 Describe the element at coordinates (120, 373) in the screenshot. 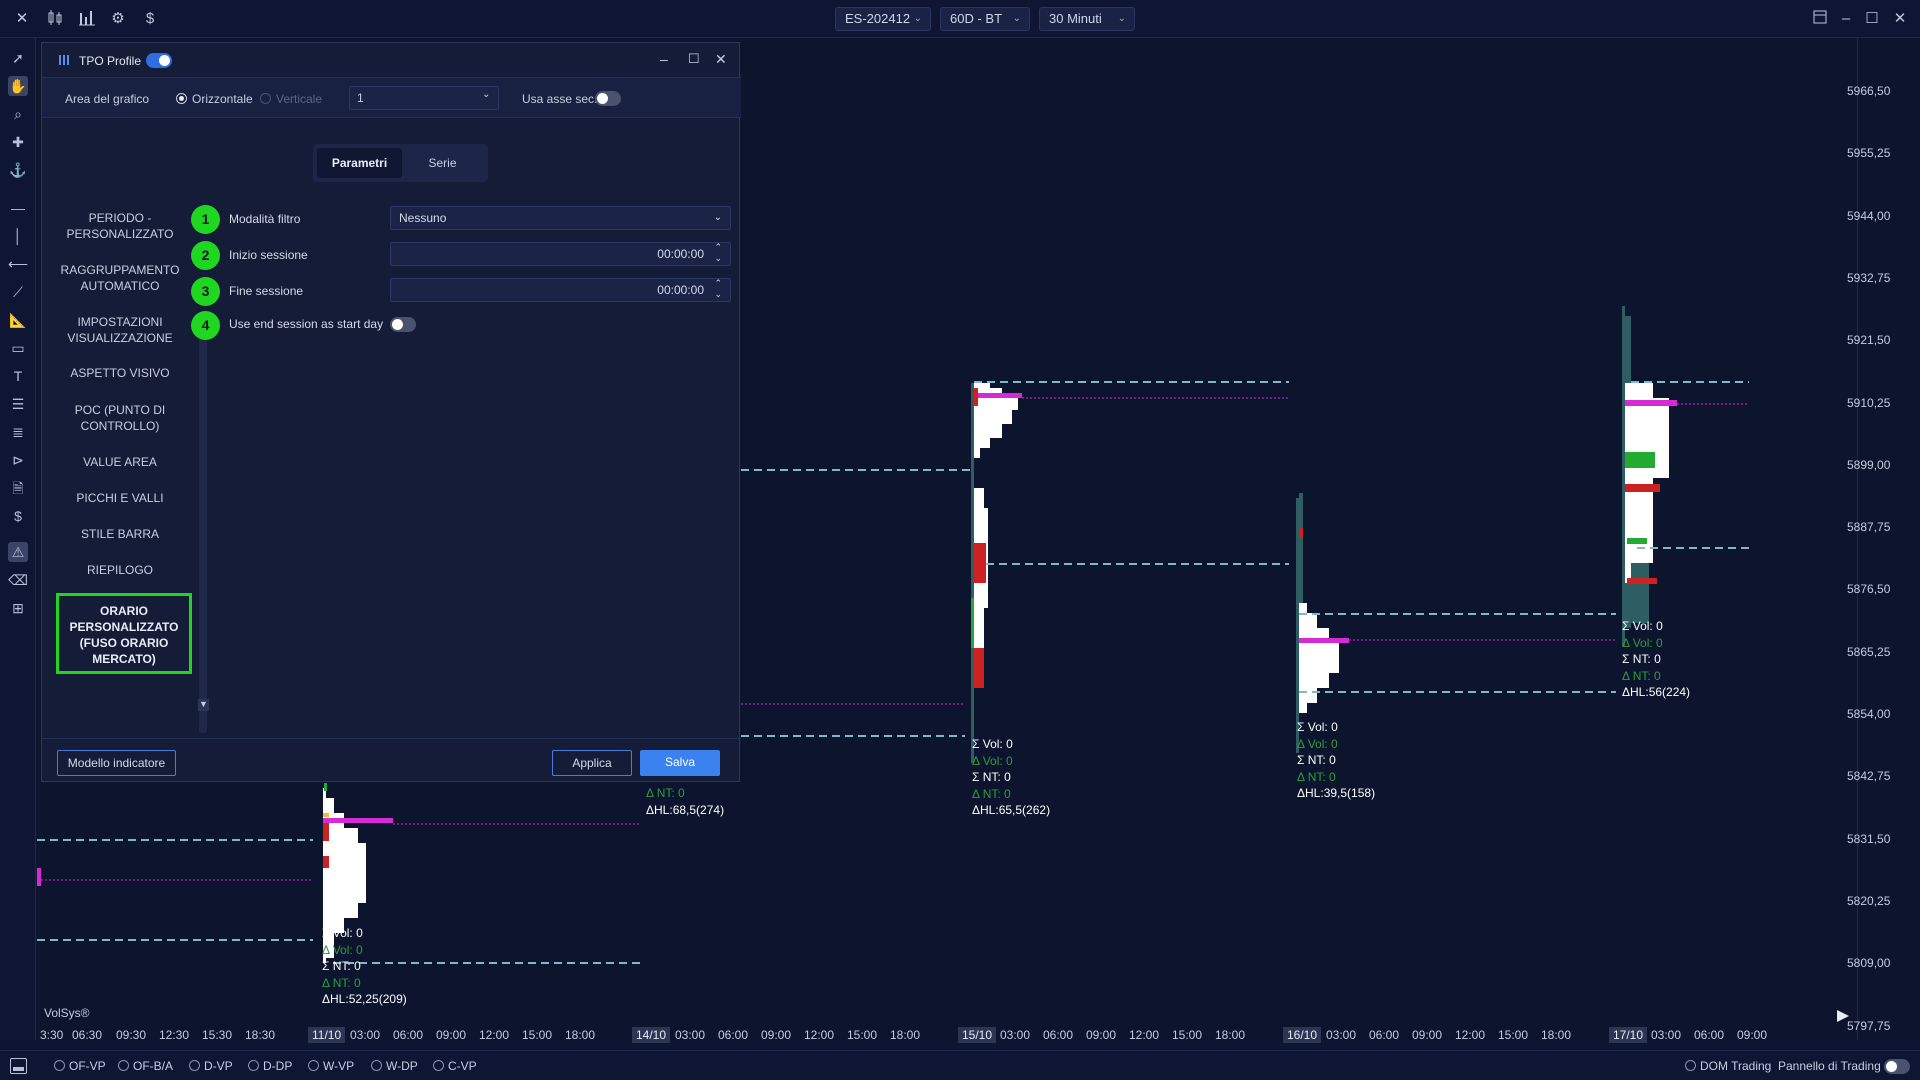

I see `nav-aspetto-visivo: ASPETTO VISIVO` at that location.